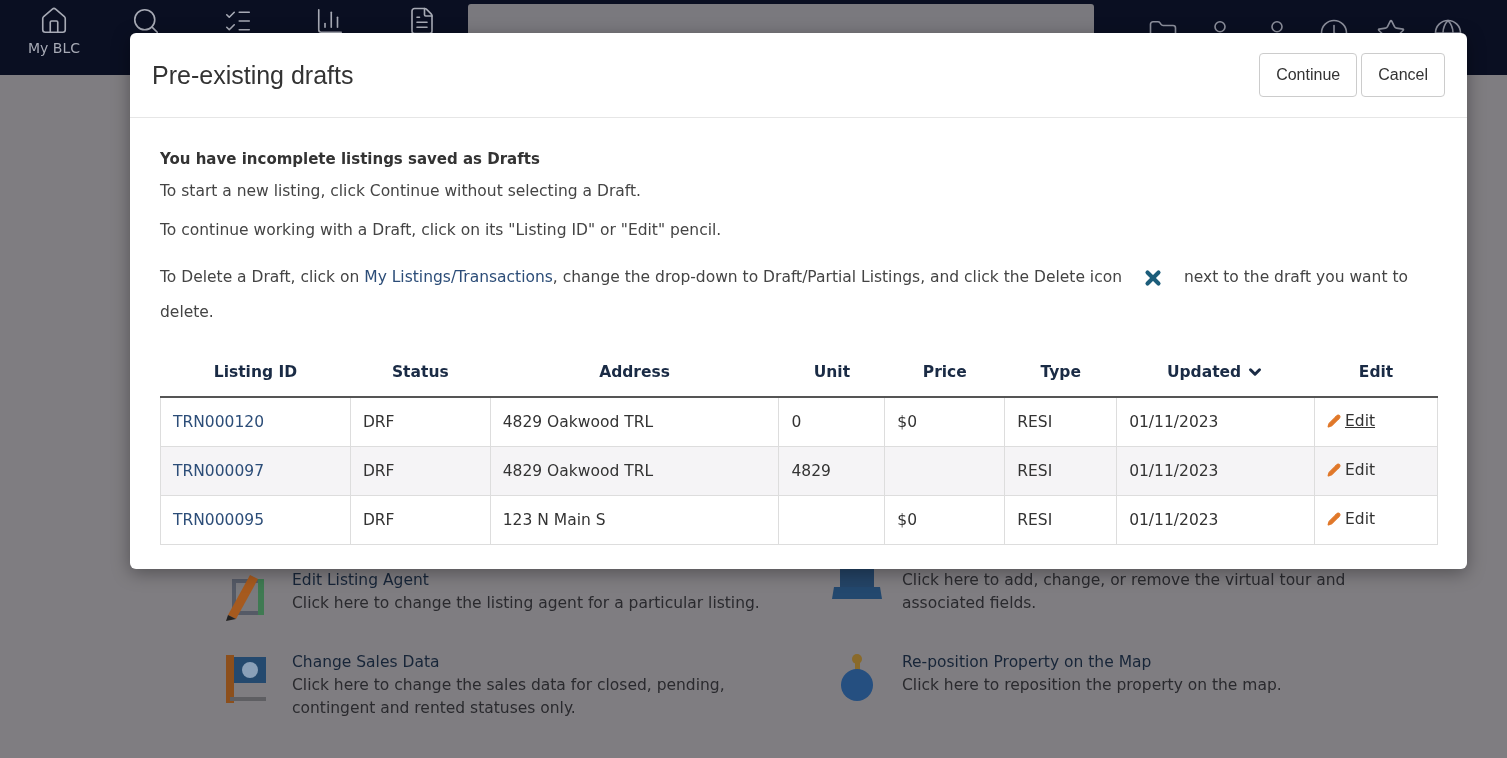 The width and height of the screenshot is (1507, 758). Describe the element at coordinates (509, 697) in the screenshot. I see `item-description: Click here to change the sales data for closed, pending, contingent and rented statuses only.` at that location.